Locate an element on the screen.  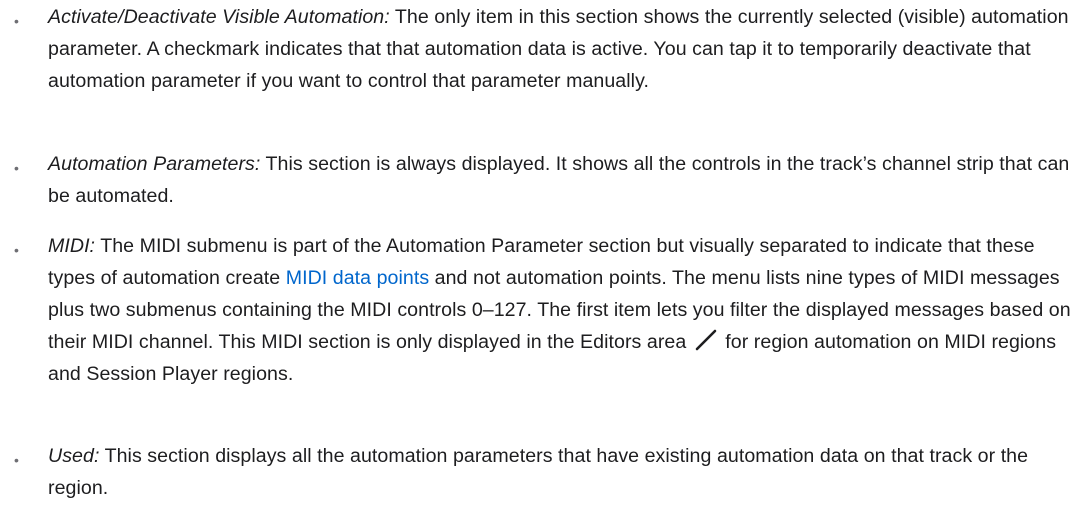
term-label: Automation Parameters: is located at coordinates (154, 164).